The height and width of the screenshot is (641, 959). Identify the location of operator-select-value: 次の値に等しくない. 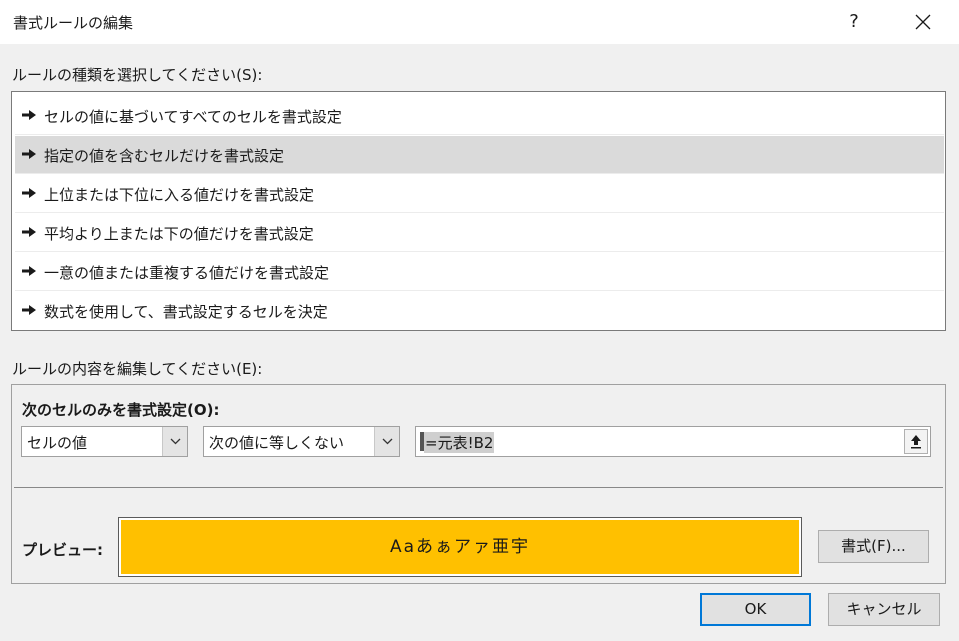
(277, 443).